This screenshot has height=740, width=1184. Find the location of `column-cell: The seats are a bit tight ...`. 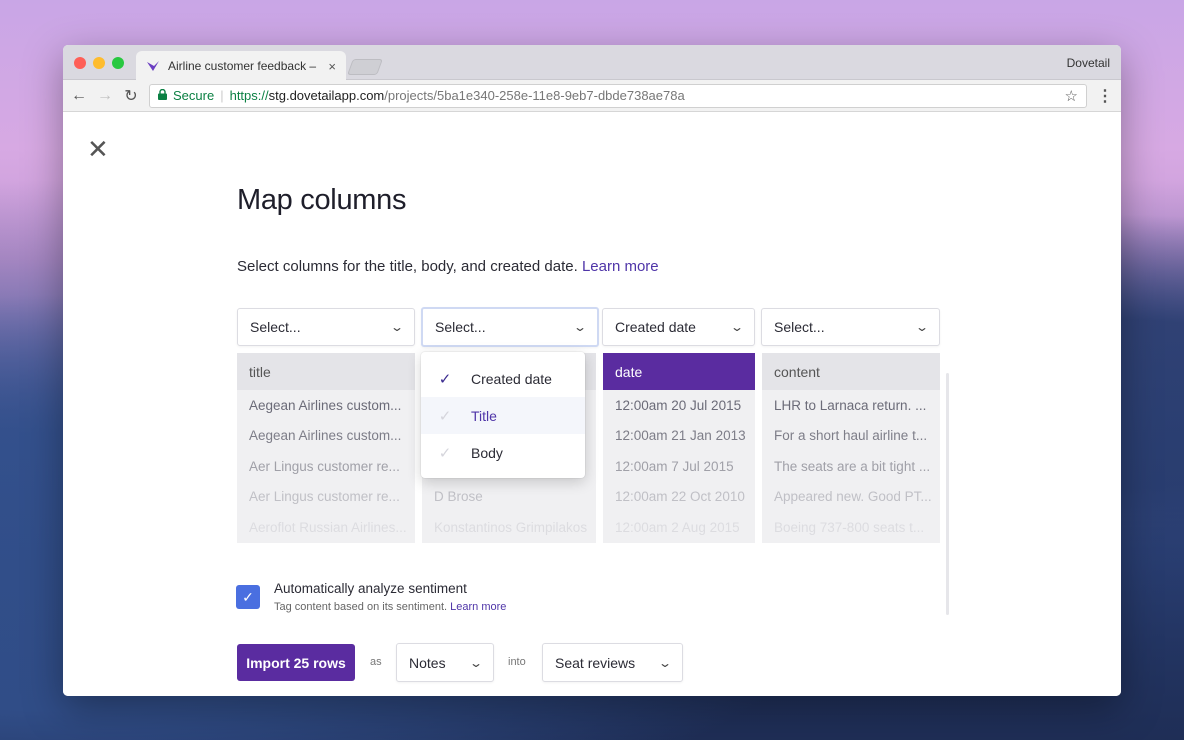

column-cell: The seats are a bit tight ... is located at coordinates (852, 466).